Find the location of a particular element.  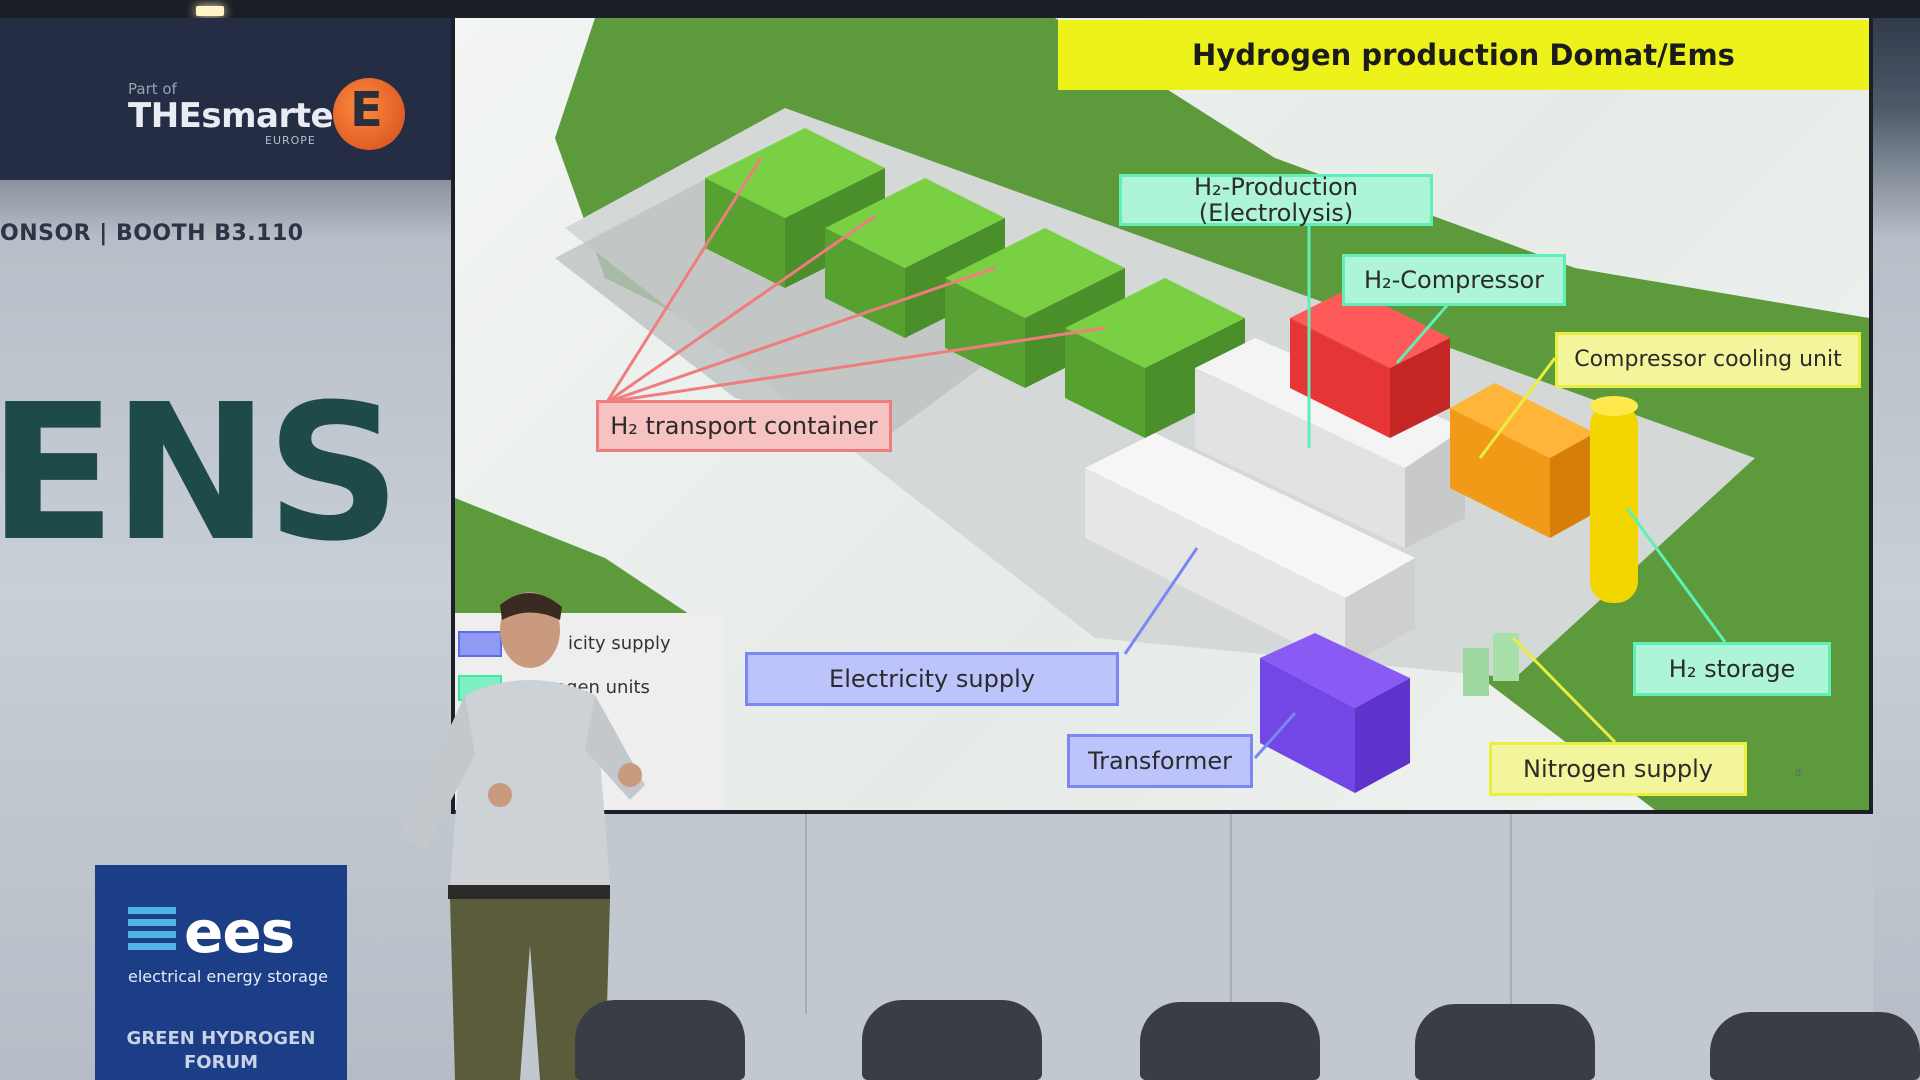

slide-page-number: 8 is located at coordinates (1798, 773).